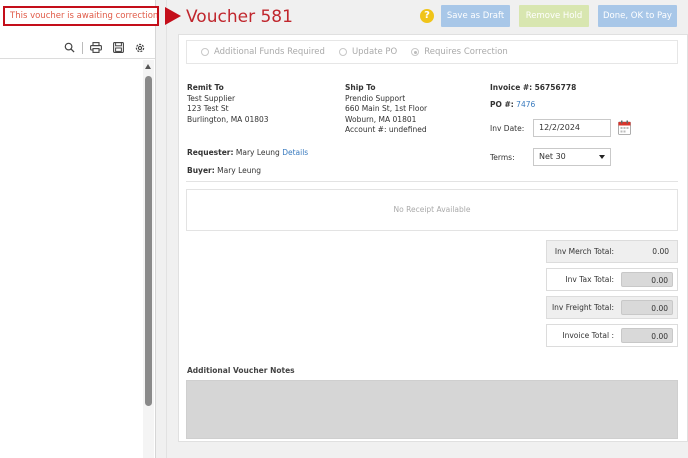  I want to click on save-as-draft-button: Save as Draft, so click(475, 16).